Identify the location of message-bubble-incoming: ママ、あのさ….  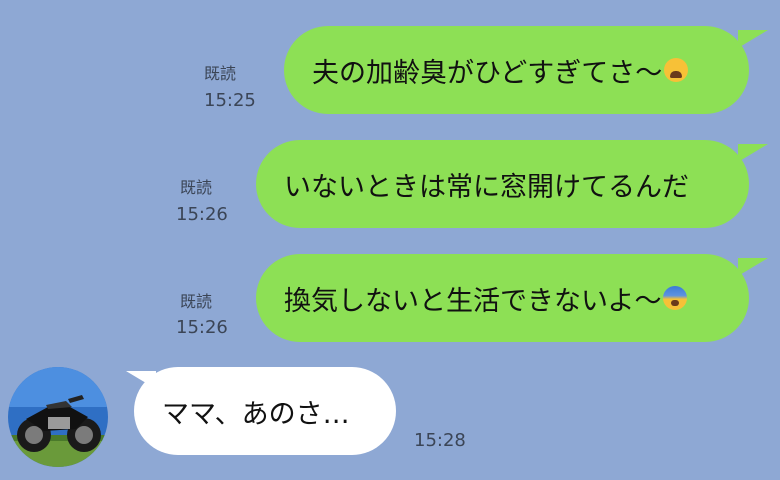
(265, 411).